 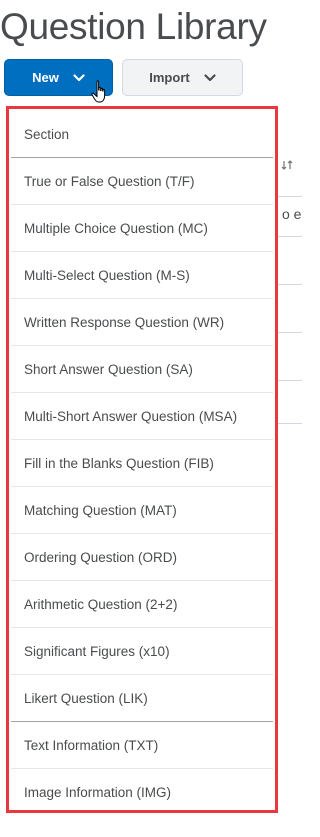 I want to click on menu-item-true-false: True or False Question (T/F), so click(x=142, y=181).